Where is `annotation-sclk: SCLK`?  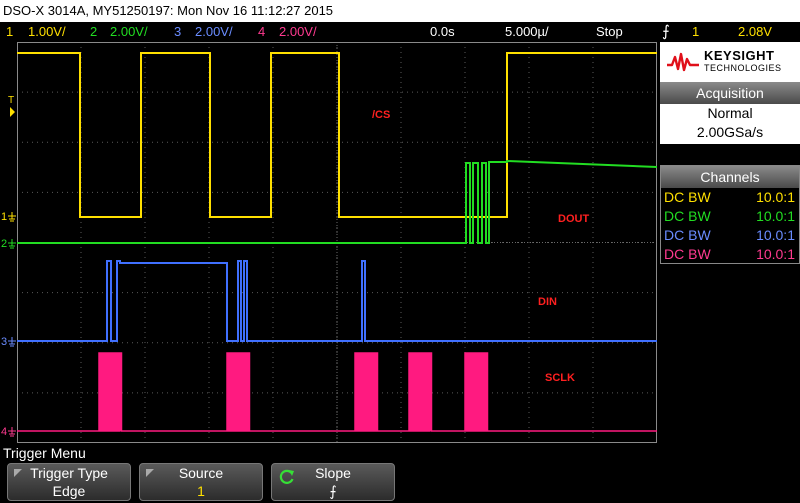 annotation-sclk: SCLK is located at coordinates (560, 378).